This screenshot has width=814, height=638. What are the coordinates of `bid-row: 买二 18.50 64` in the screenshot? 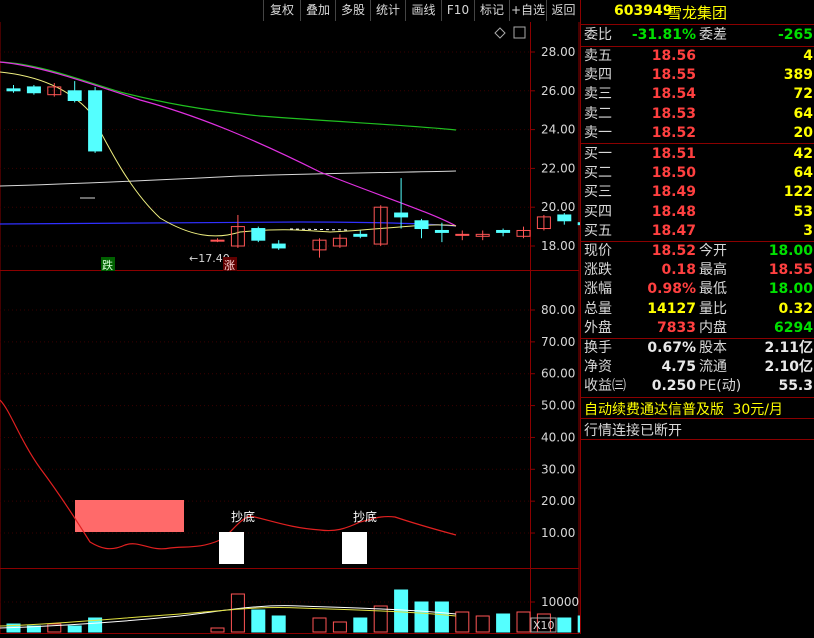 It's located at (697, 173).